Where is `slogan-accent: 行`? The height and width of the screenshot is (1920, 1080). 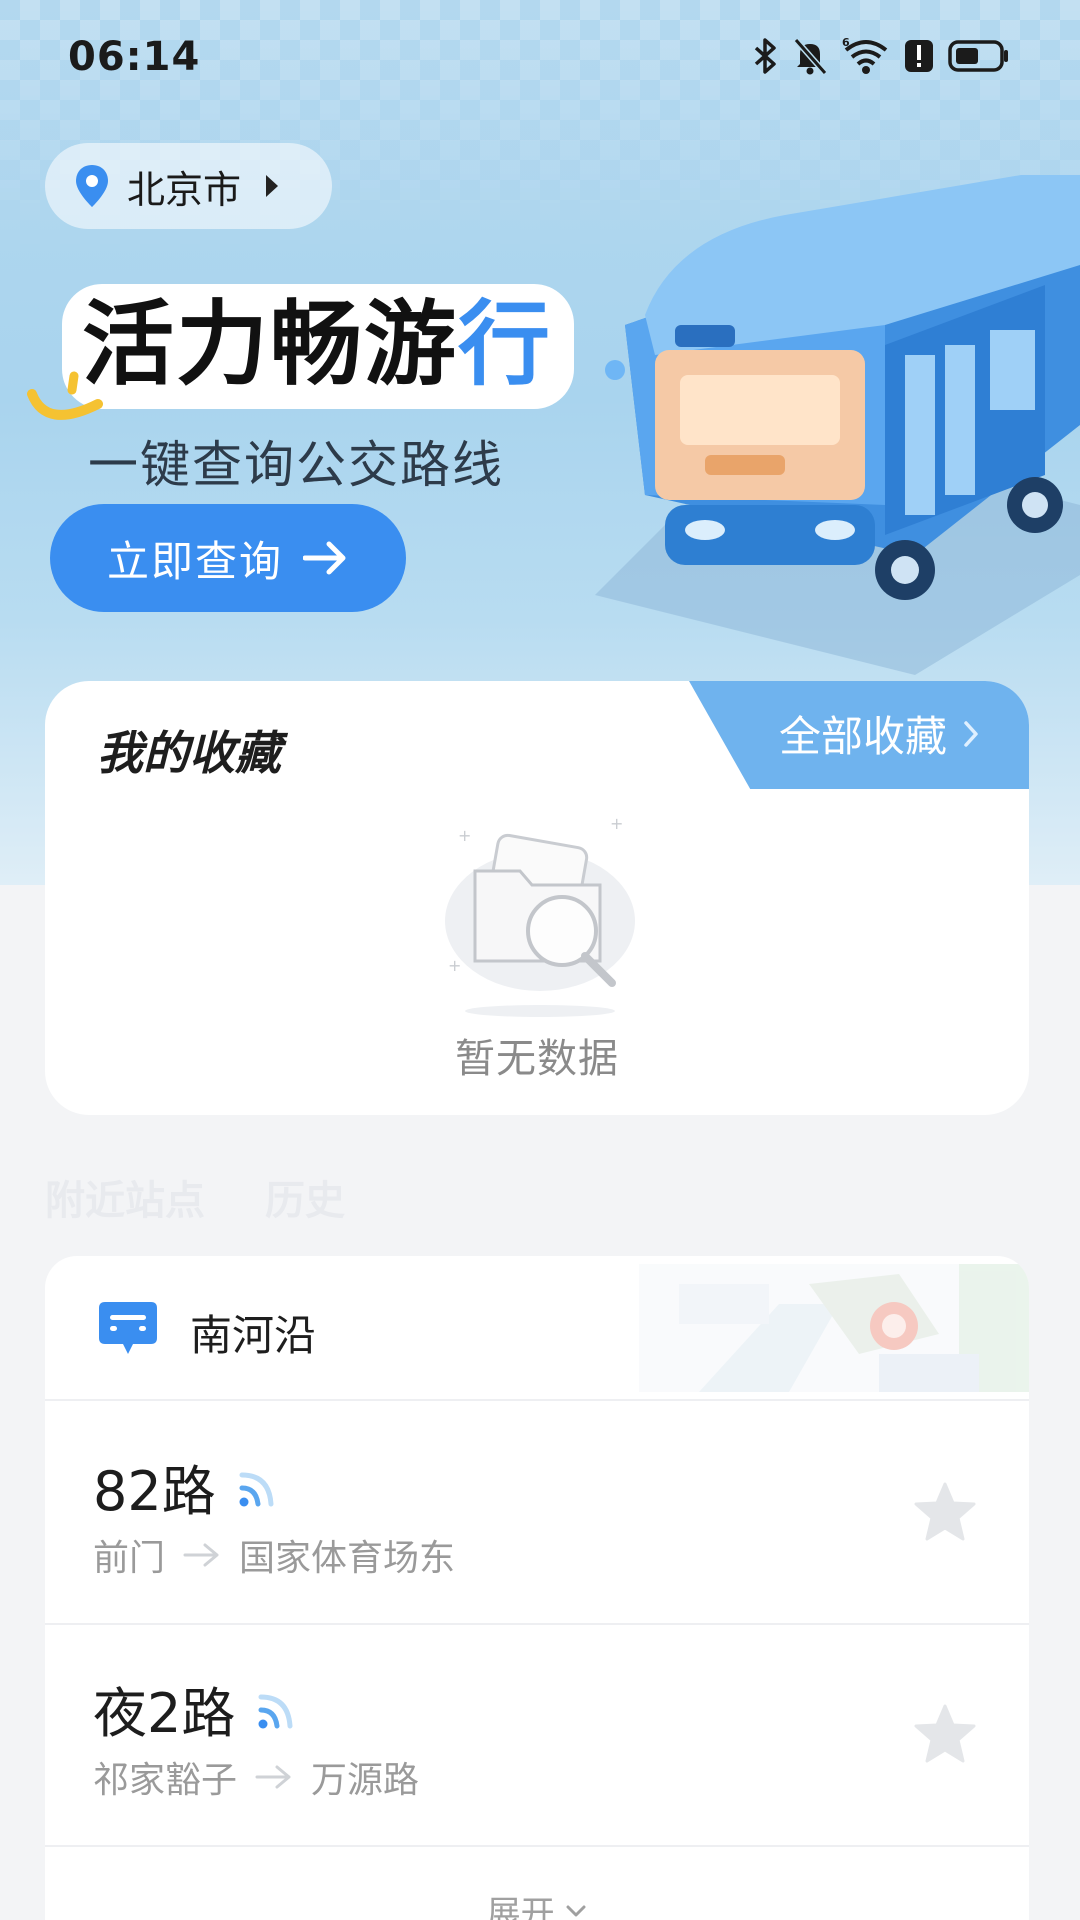
slogan-accent: 行 is located at coordinates (505, 344).